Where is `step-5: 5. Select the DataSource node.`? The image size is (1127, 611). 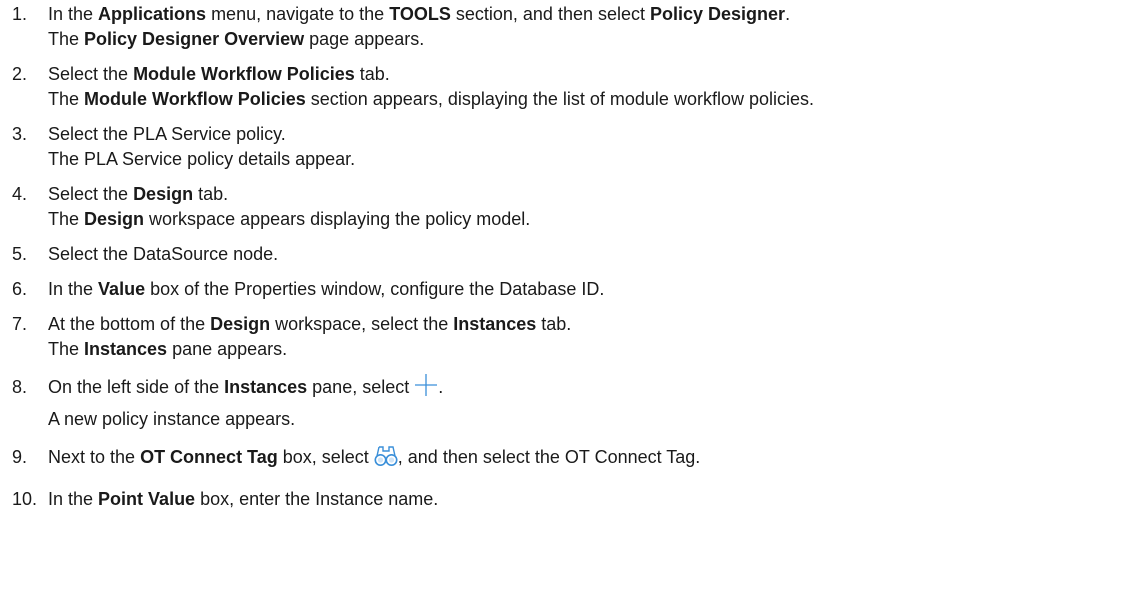
step-5: 5. Select the DataSource node. is located at coordinates (569, 254).